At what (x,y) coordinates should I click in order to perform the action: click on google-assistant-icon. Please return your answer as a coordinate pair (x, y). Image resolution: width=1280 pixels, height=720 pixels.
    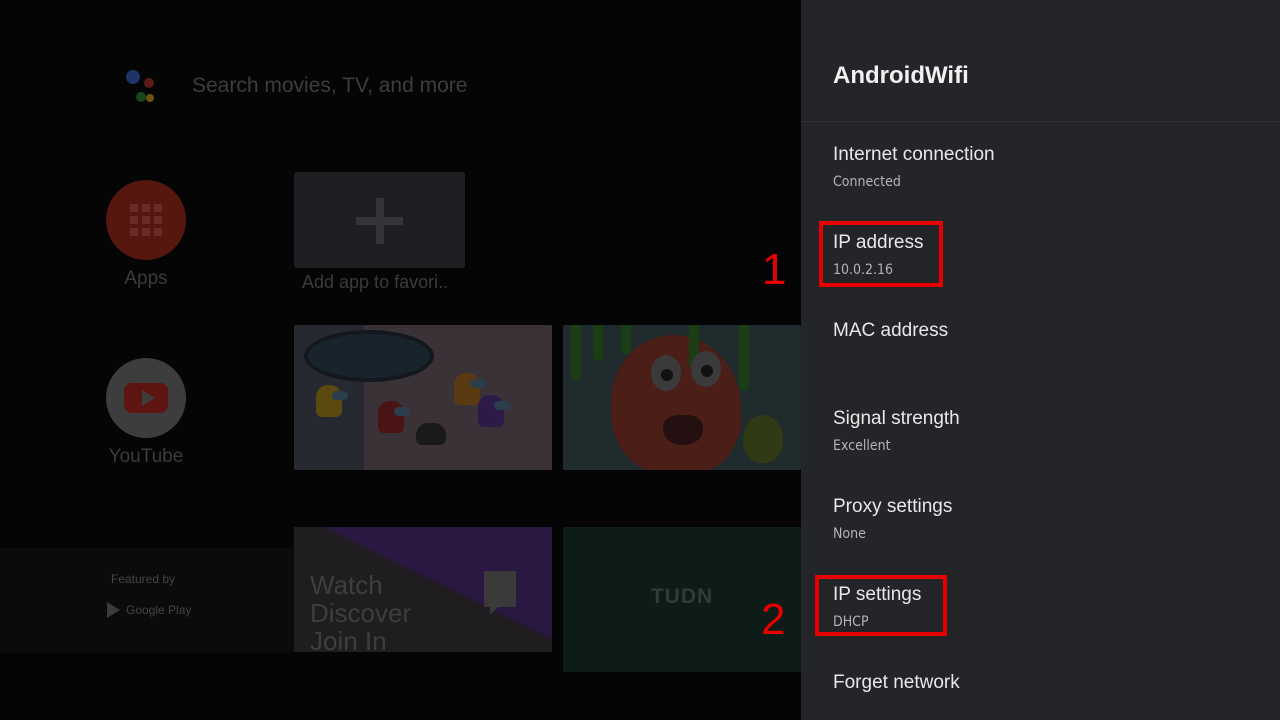
    Looking at the image, I should click on (142, 86).